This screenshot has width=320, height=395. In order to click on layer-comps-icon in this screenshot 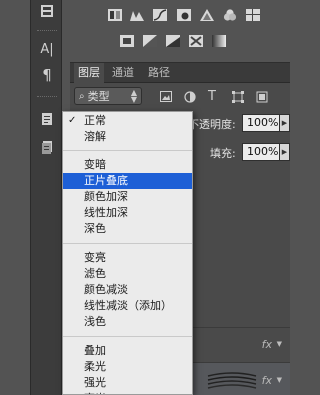, I will do `click(47, 147)`.